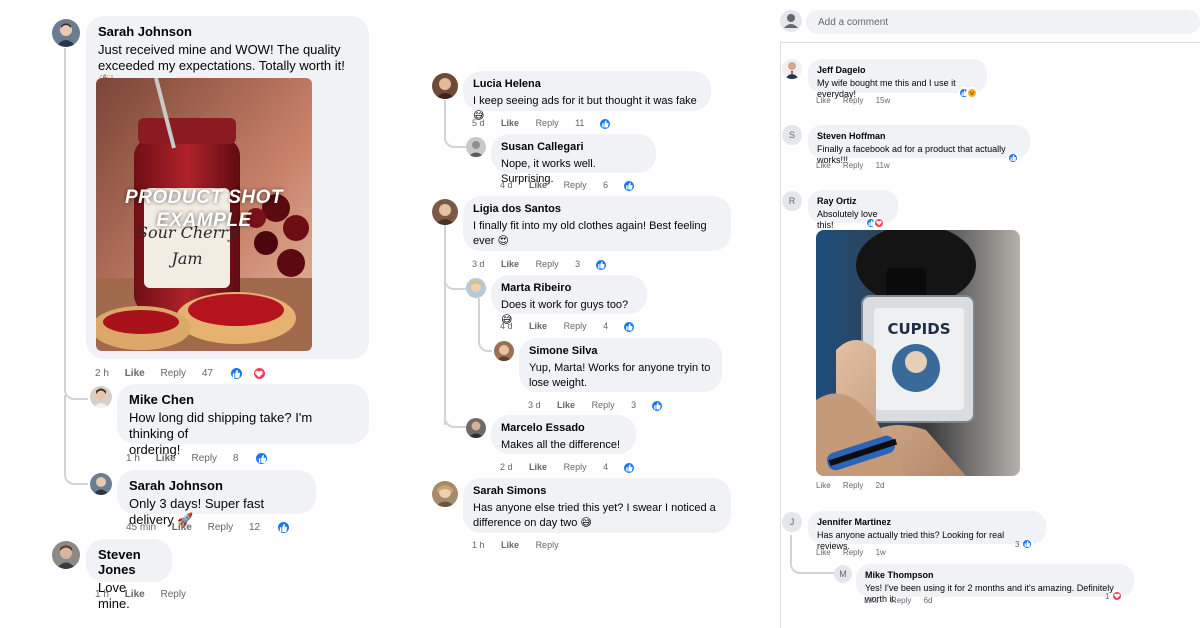 This screenshot has height=628, width=1200. What do you see at coordinates (66, 555) in the screenshot?
I see `avatar-steven-jones` at bounding box center [66, 555].